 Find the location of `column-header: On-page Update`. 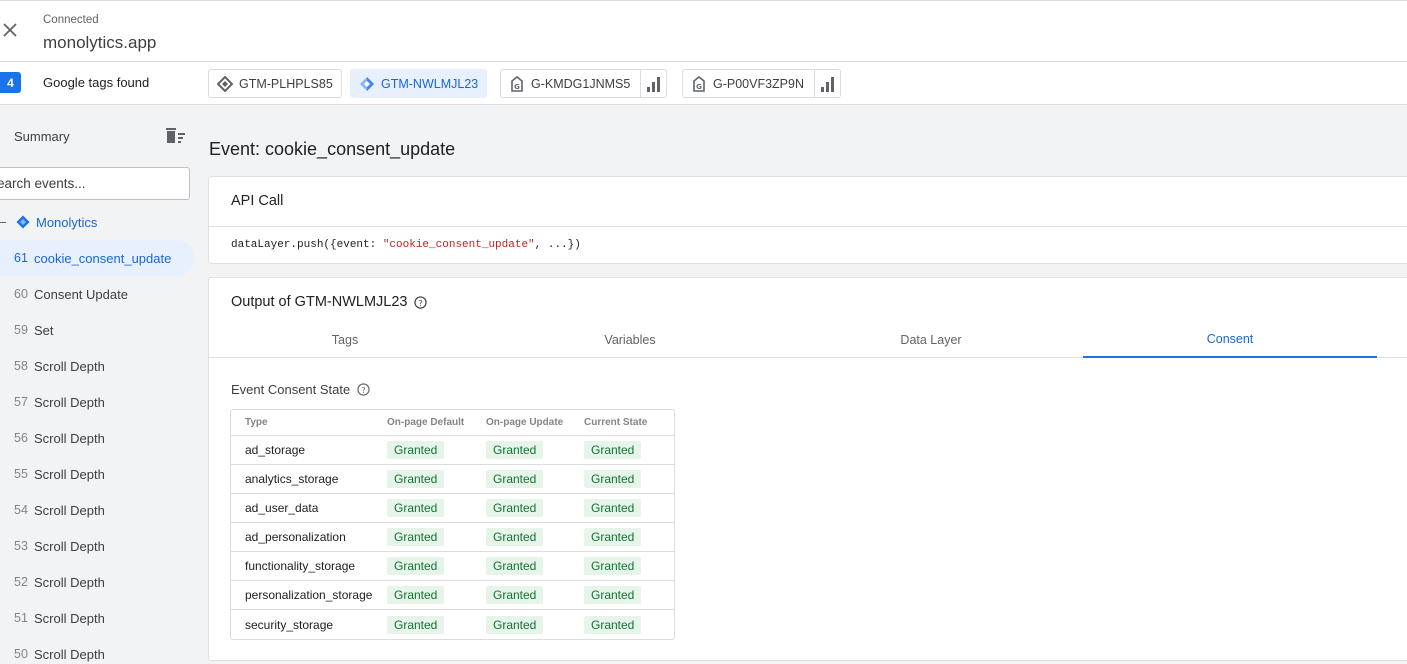

column-header: On-page Update is located at coordinates (529, 423).